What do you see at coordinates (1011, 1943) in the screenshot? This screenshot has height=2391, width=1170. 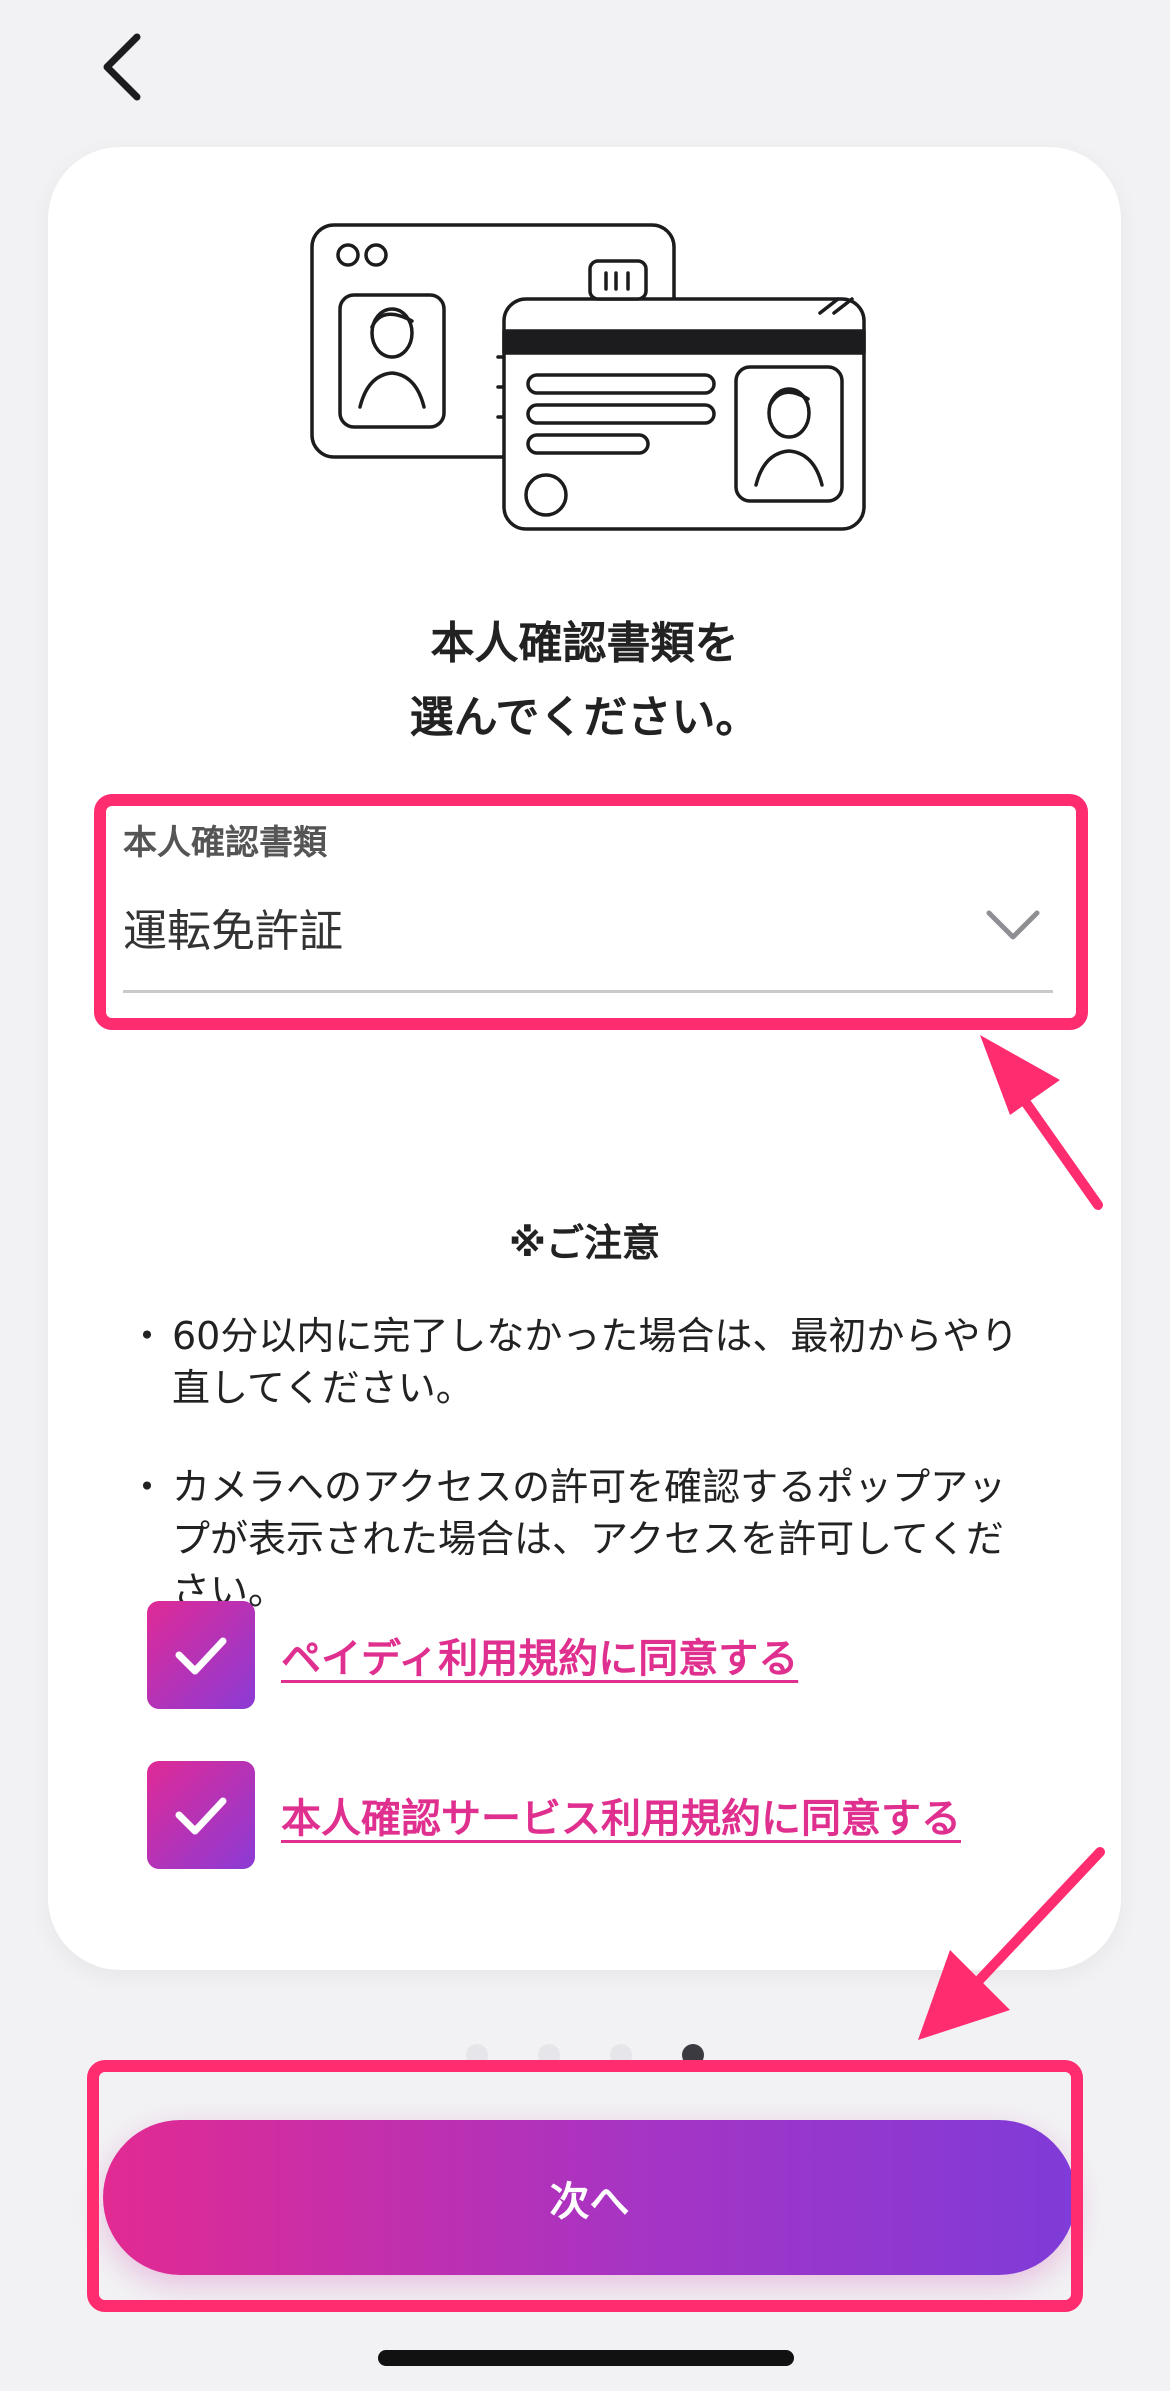 I see `arrow-annotation-button` at bounding box center [1011, 1943].